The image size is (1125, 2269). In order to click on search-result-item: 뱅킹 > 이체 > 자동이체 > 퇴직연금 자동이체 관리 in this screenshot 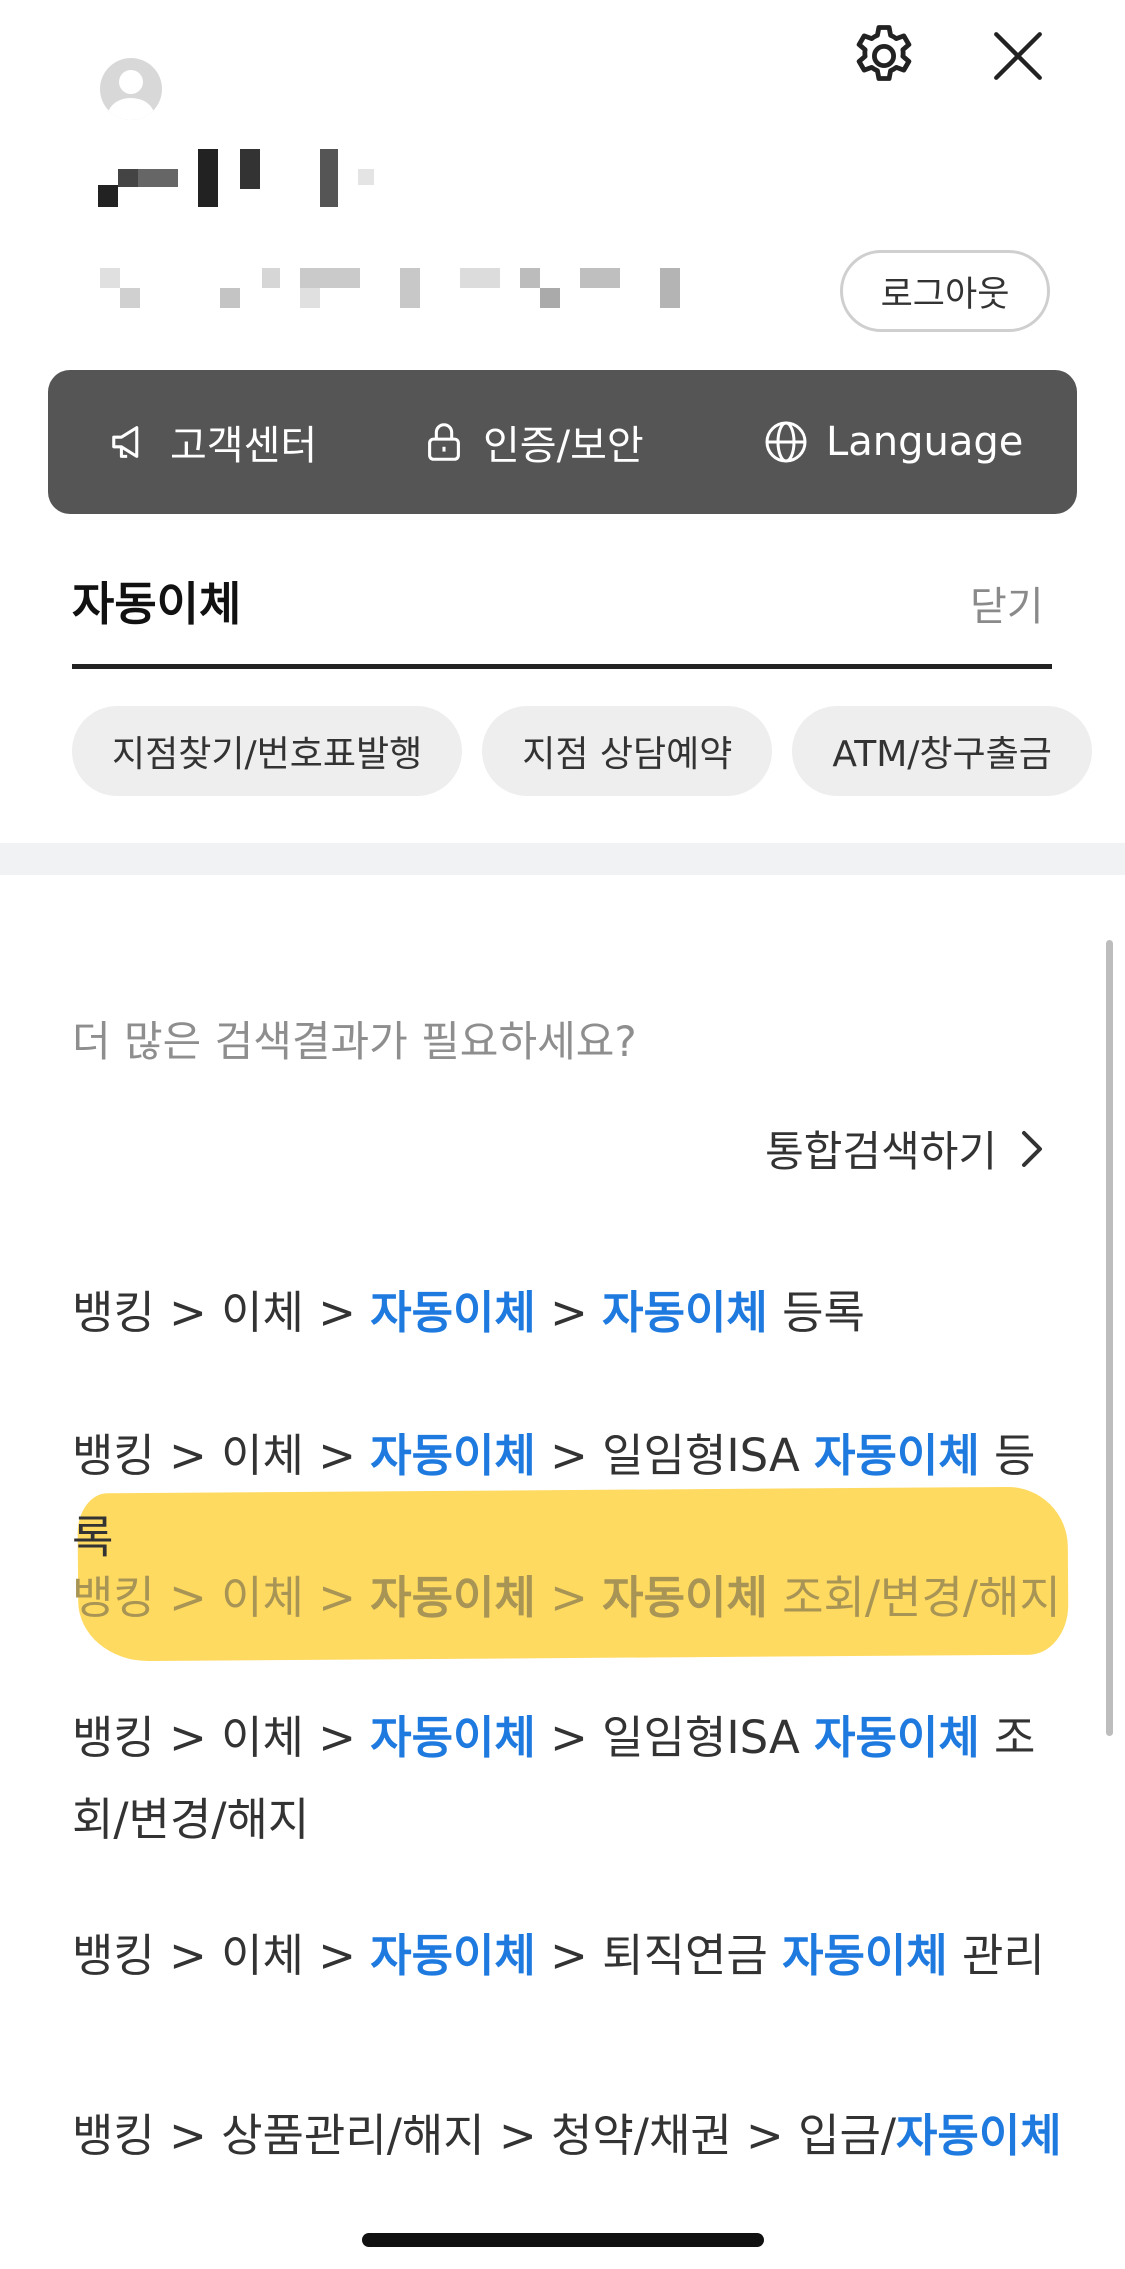, I will do `click(567, 1956)`.